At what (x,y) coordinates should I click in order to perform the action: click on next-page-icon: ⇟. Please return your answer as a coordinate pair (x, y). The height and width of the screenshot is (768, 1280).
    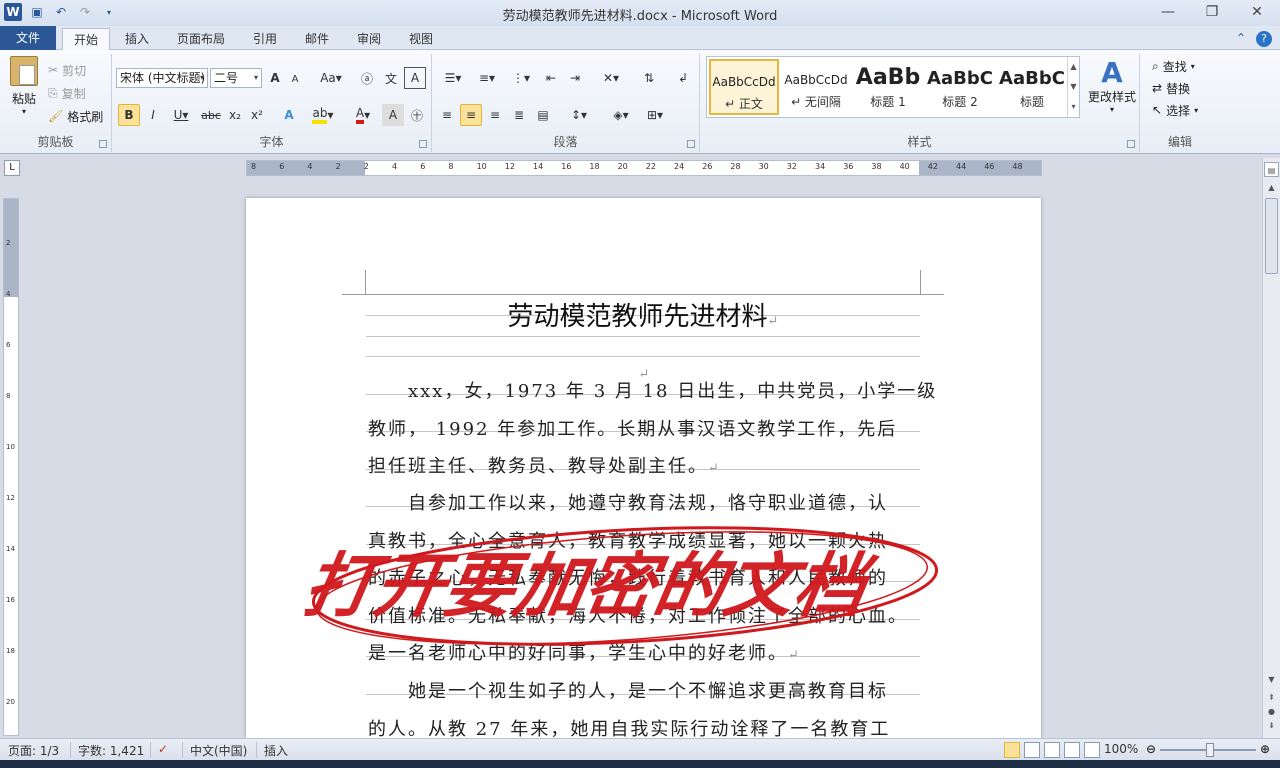
    Looking at the image, I should click on (1271, 725).